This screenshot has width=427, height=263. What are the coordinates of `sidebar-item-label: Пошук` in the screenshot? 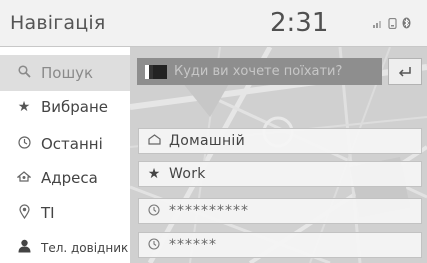 It's located at (67, 73).